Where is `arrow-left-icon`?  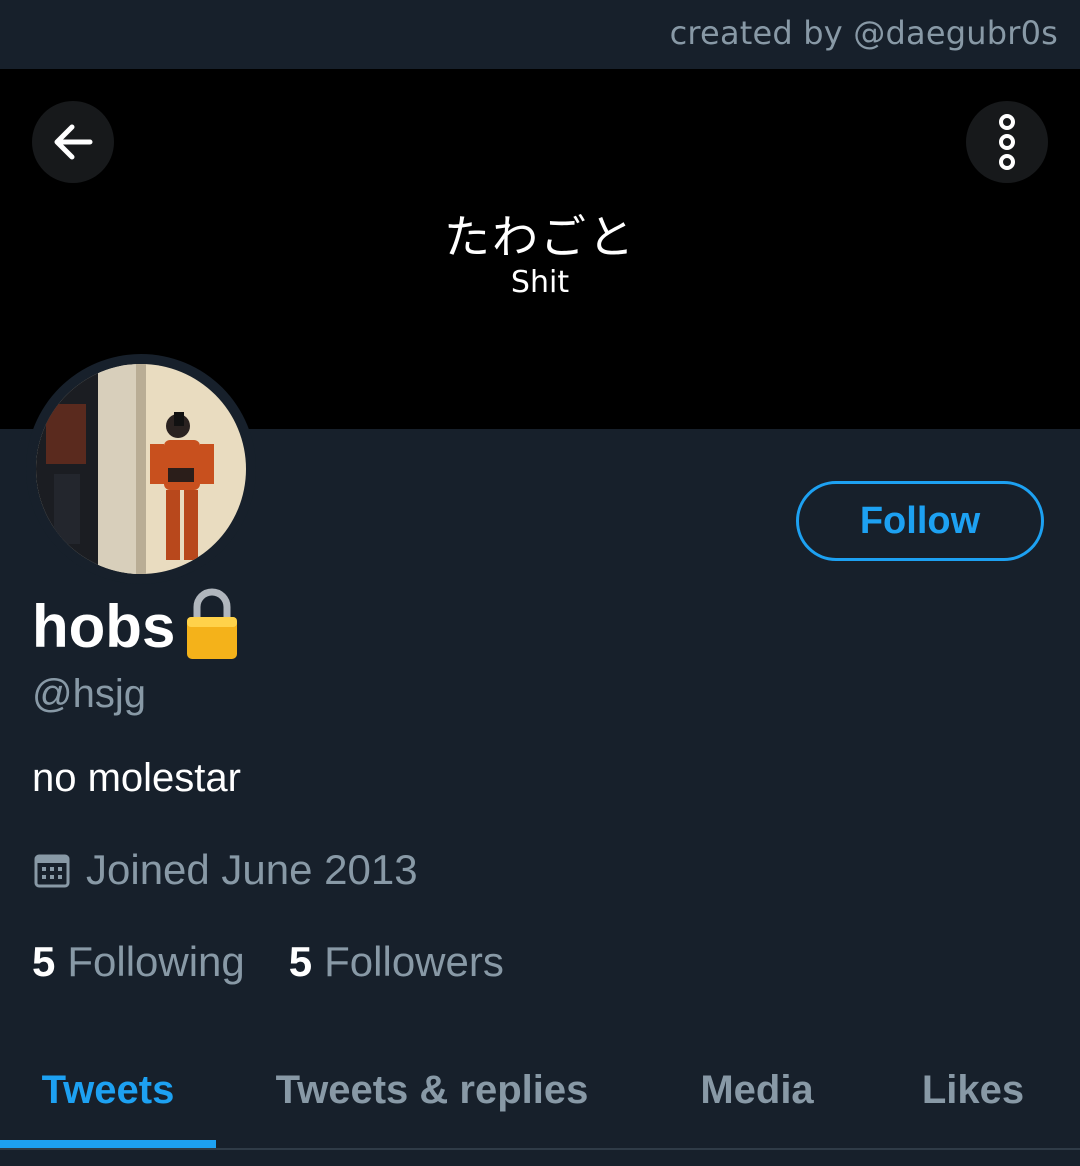 arrow-left-icon is located at coordinates (73, 142).